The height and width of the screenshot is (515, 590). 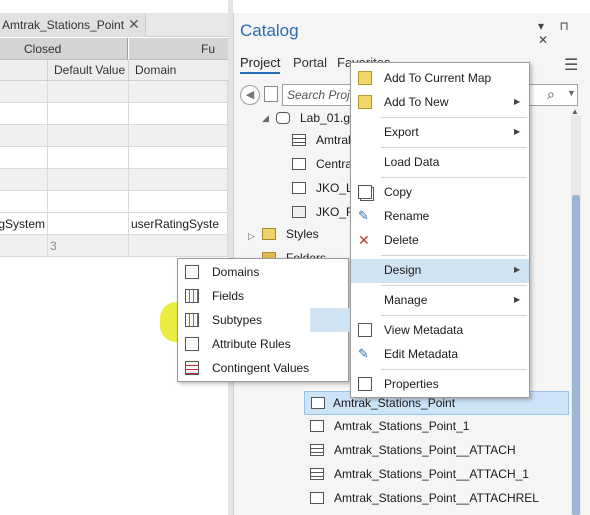 I want to click on menu-item-load-data: Load Data, so click(x=440, y=163).